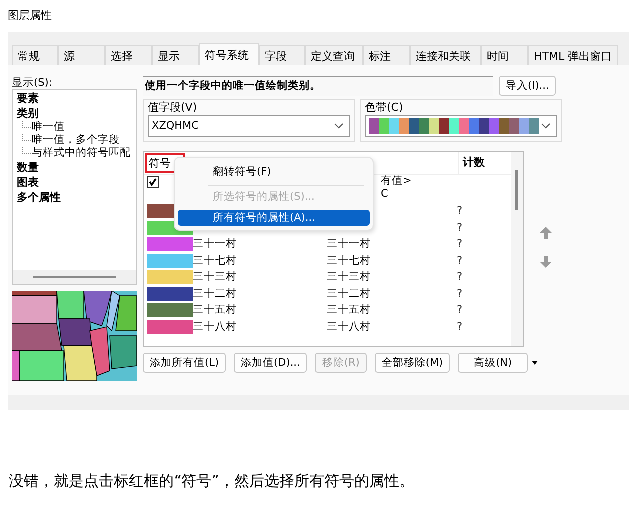  Describe the element at coordinates (546, 262) in the screenshot. I see `arrow-down-icon` at that location.